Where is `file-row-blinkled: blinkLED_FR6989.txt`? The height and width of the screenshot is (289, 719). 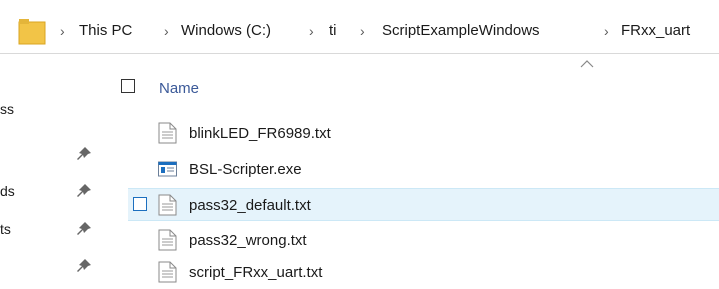
file-row-blinkled: blinkLED_FR6989.txt is located at coordinates (423, 133).